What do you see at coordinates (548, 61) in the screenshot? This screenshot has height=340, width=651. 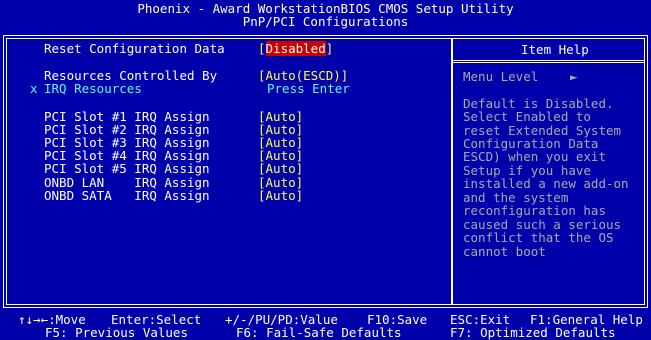 I see `help-title-divider` at bounding box center [548, 61].